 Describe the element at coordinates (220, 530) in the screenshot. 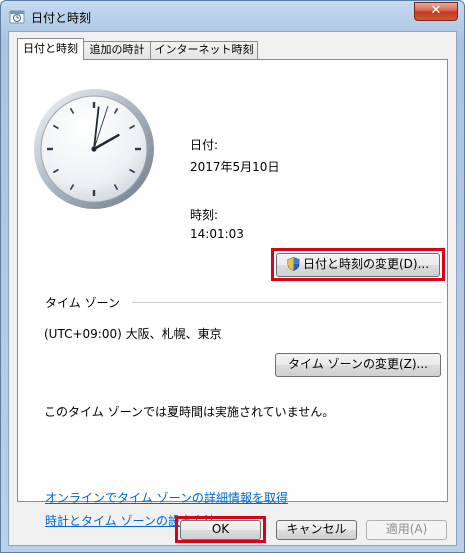

I see `ok-button: OK` at that location.